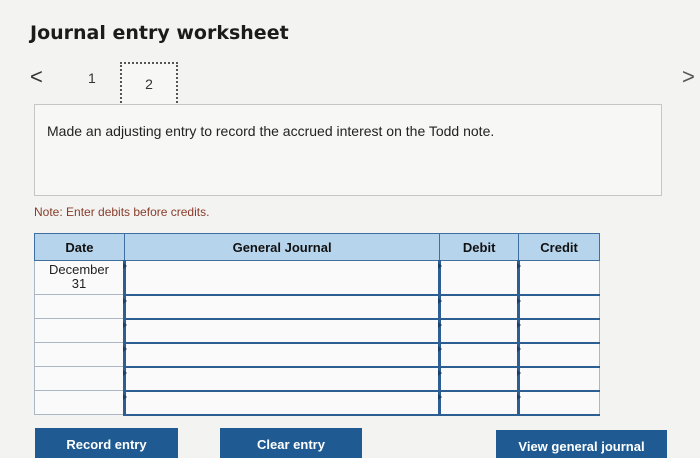 This screenshot has height=458, width=700. What do you see at coordinates (159, 33) in the screenshot?
I see `page-title: Journal entry worksheet` at bounding box center [159, 33].